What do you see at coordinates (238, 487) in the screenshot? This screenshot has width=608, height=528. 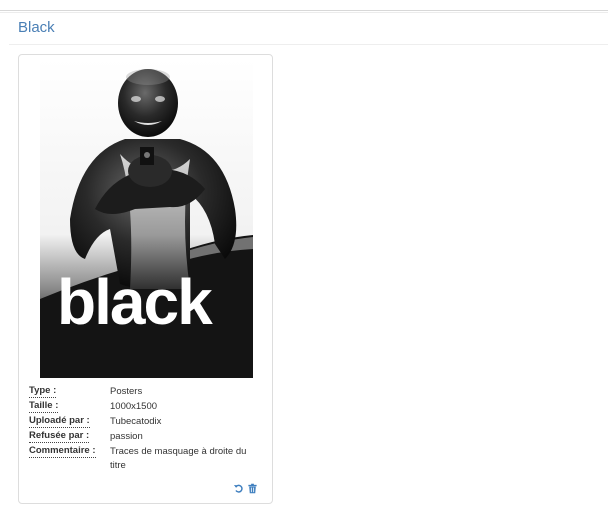 I see `undo-icon` at bounding box center [238, 487].